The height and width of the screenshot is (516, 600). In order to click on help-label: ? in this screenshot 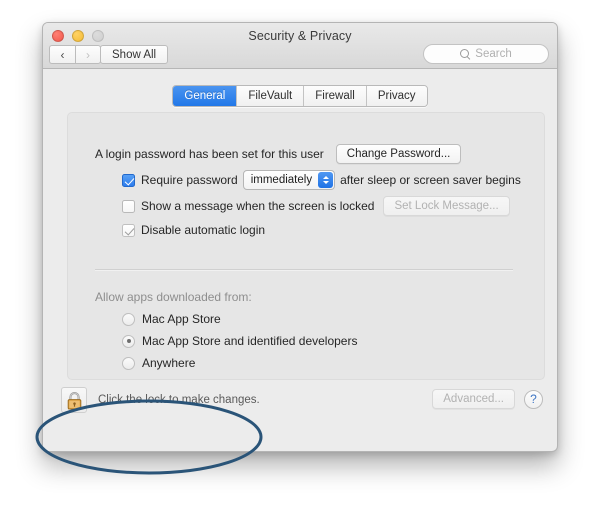, I will do `click(533, 399)`.